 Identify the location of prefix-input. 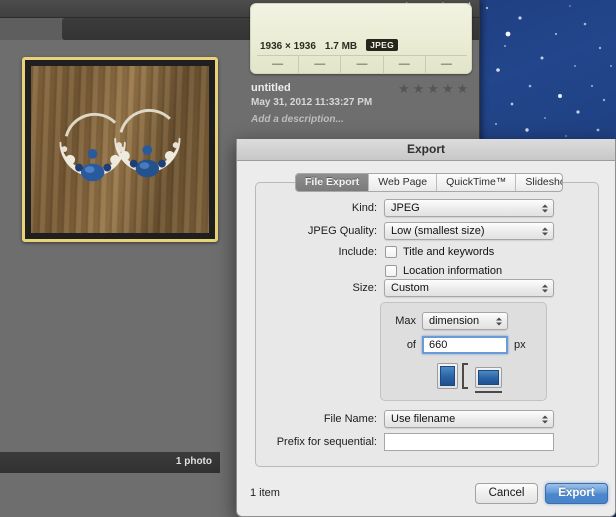
(469, 442).